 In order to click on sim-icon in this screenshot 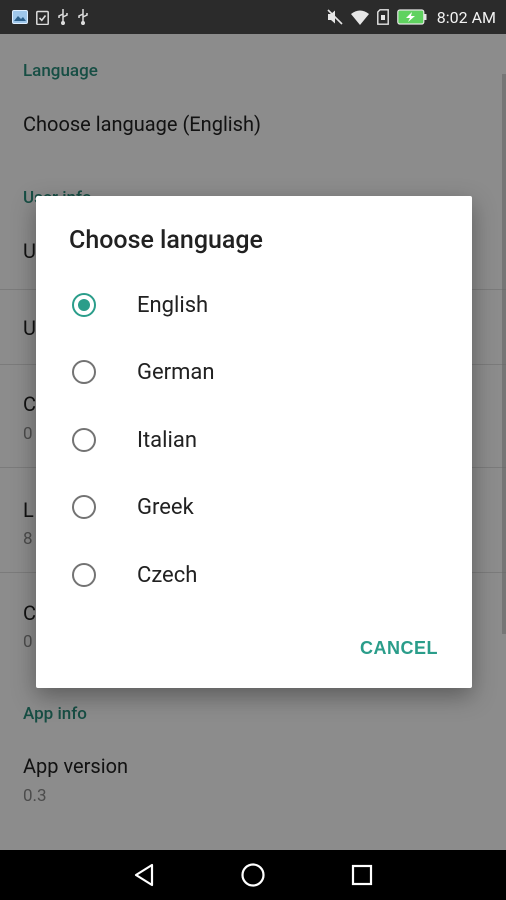, I will do `click(382, 17)`.